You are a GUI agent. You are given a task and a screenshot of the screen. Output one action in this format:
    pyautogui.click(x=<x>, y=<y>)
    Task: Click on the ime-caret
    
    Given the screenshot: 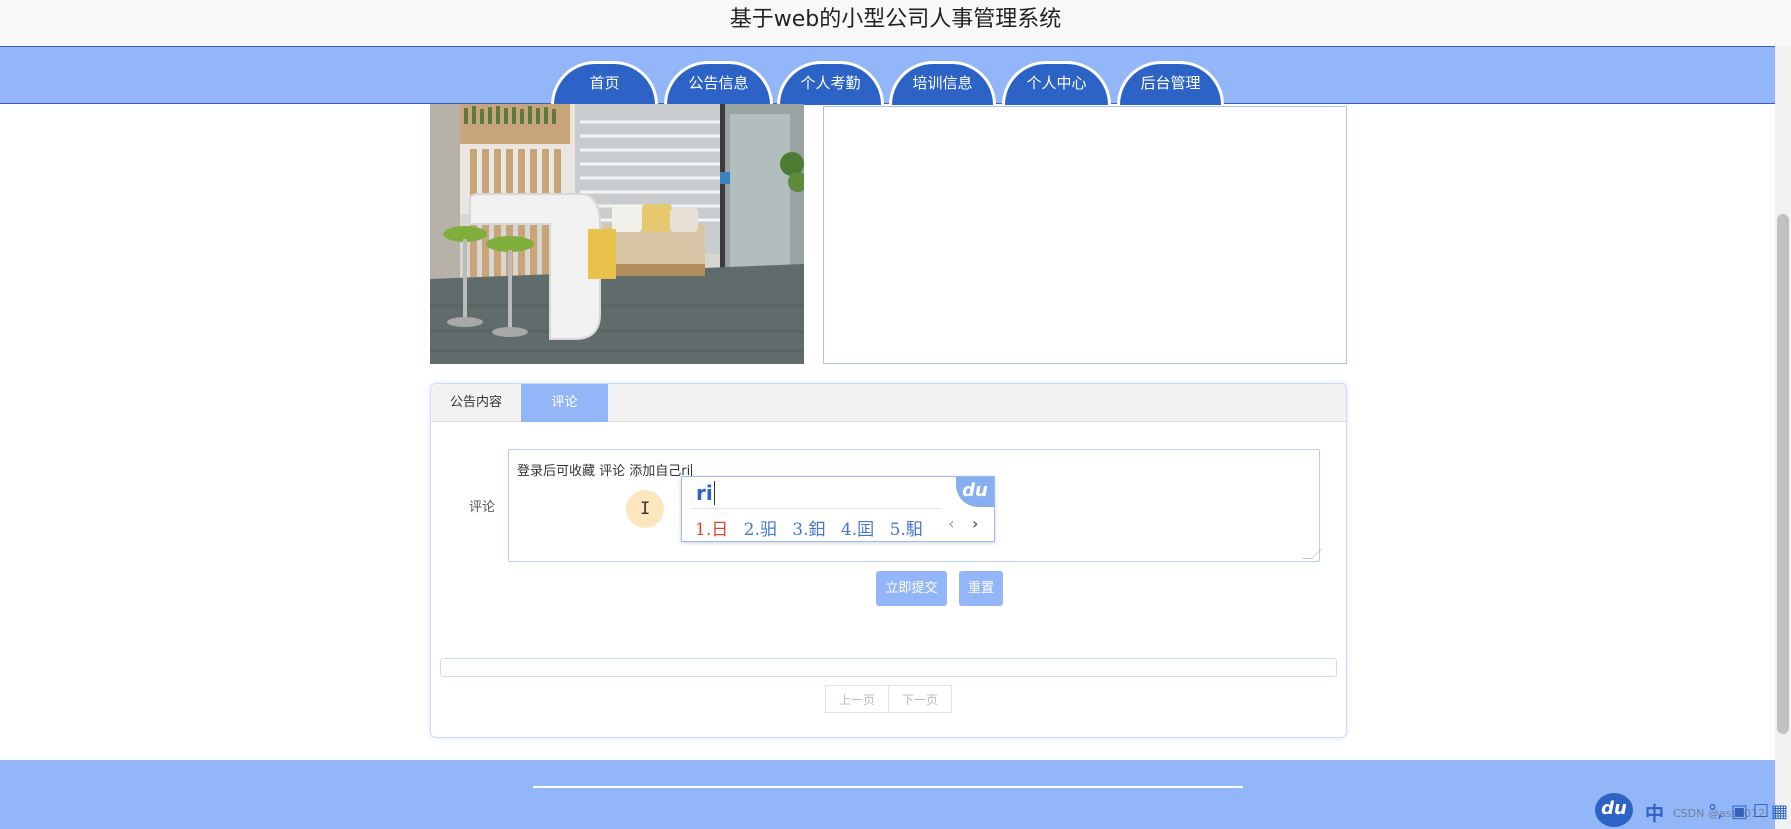 What is the action you would take?
    pyautogui.click(x=714, y=493)
    